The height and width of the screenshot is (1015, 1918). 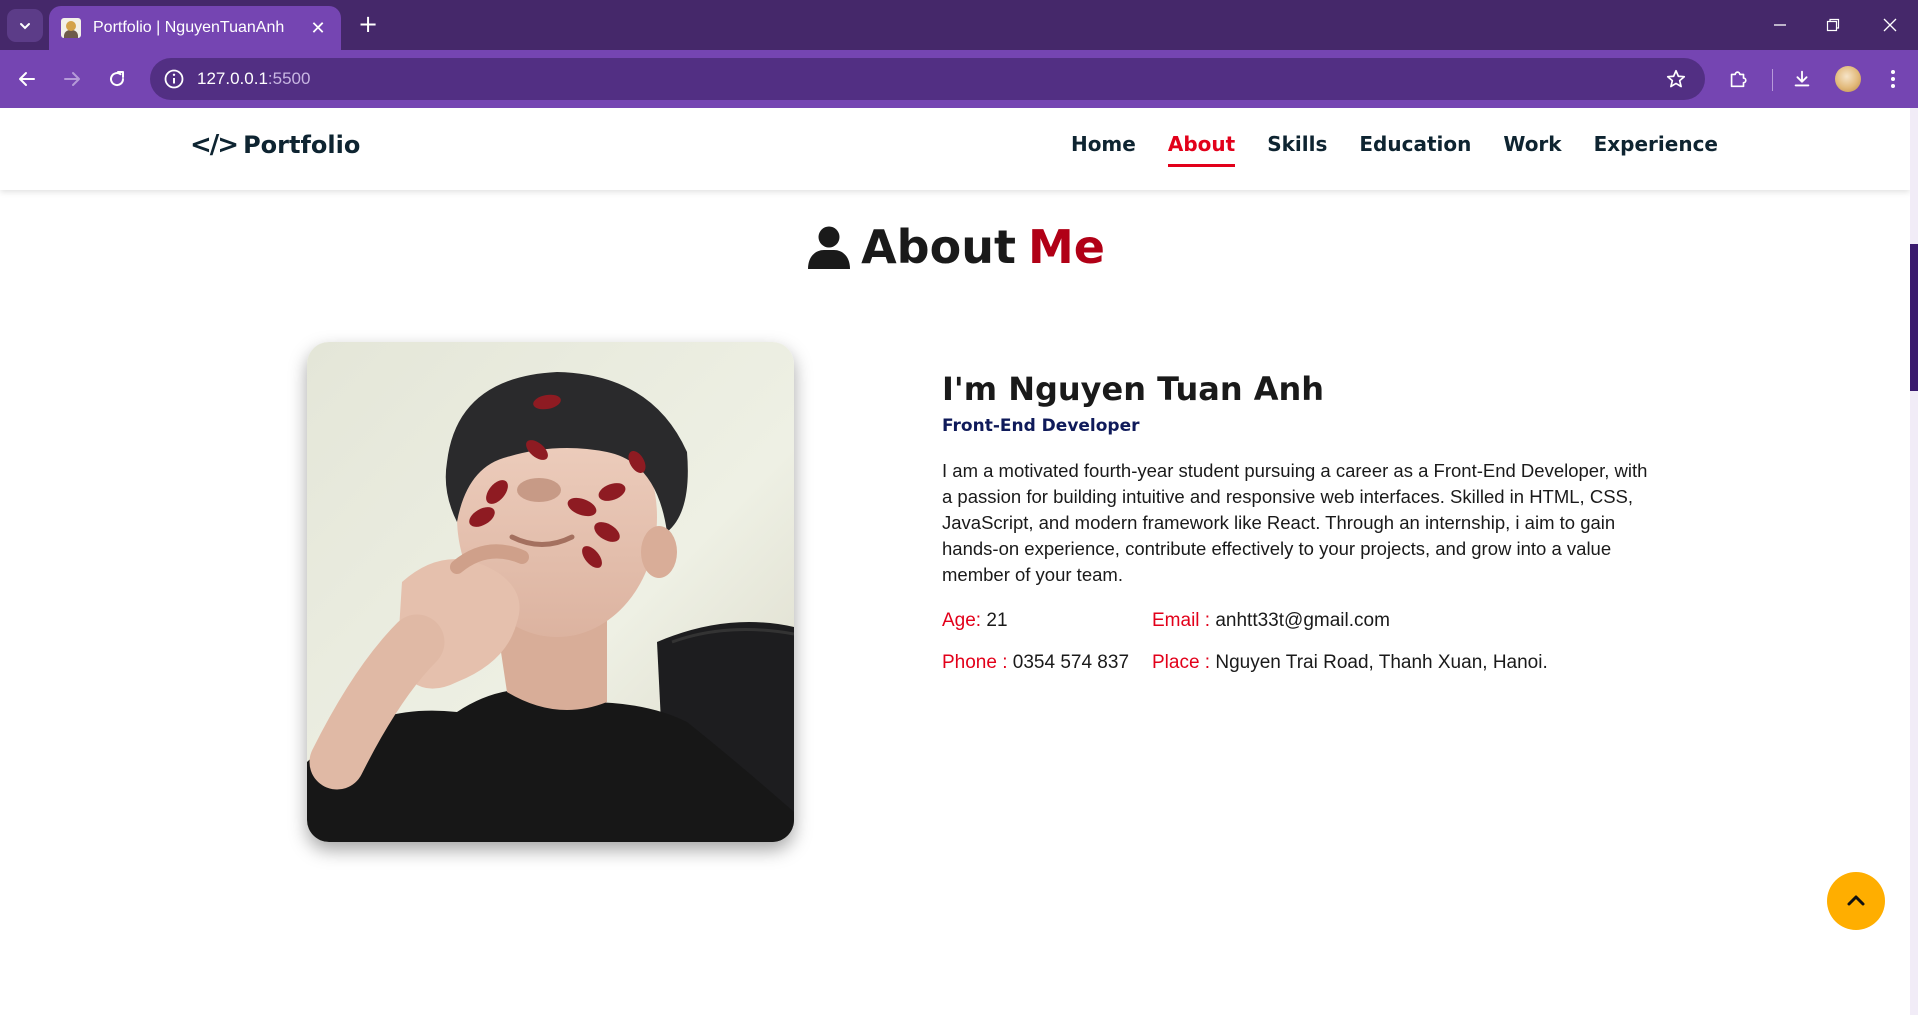 I want to click on extensions-button, so click(x=1738, y=79).